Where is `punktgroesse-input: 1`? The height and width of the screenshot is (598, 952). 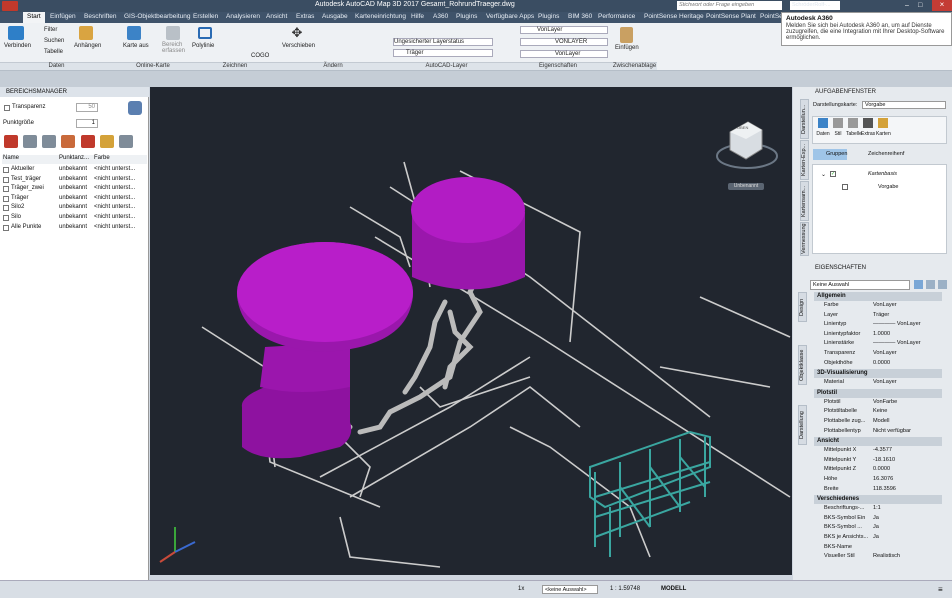
punktgroesse-input: 1 is located at coordinates (87, 123).